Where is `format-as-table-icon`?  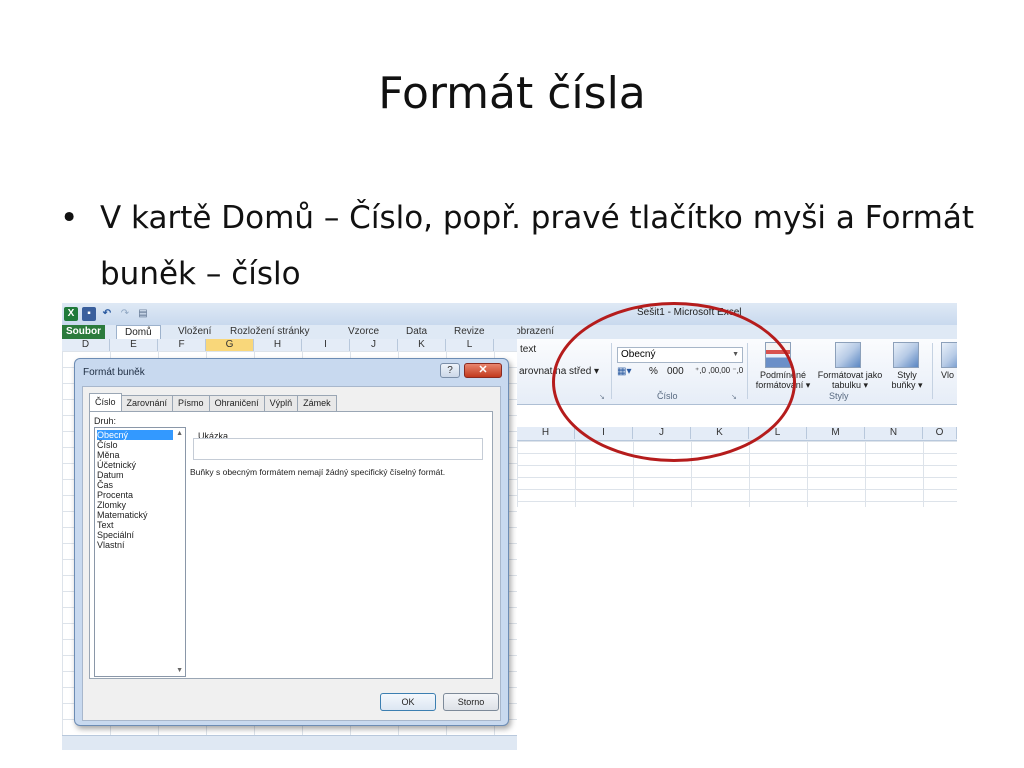 format-as-table-icon is located at coordinates (848, 355).